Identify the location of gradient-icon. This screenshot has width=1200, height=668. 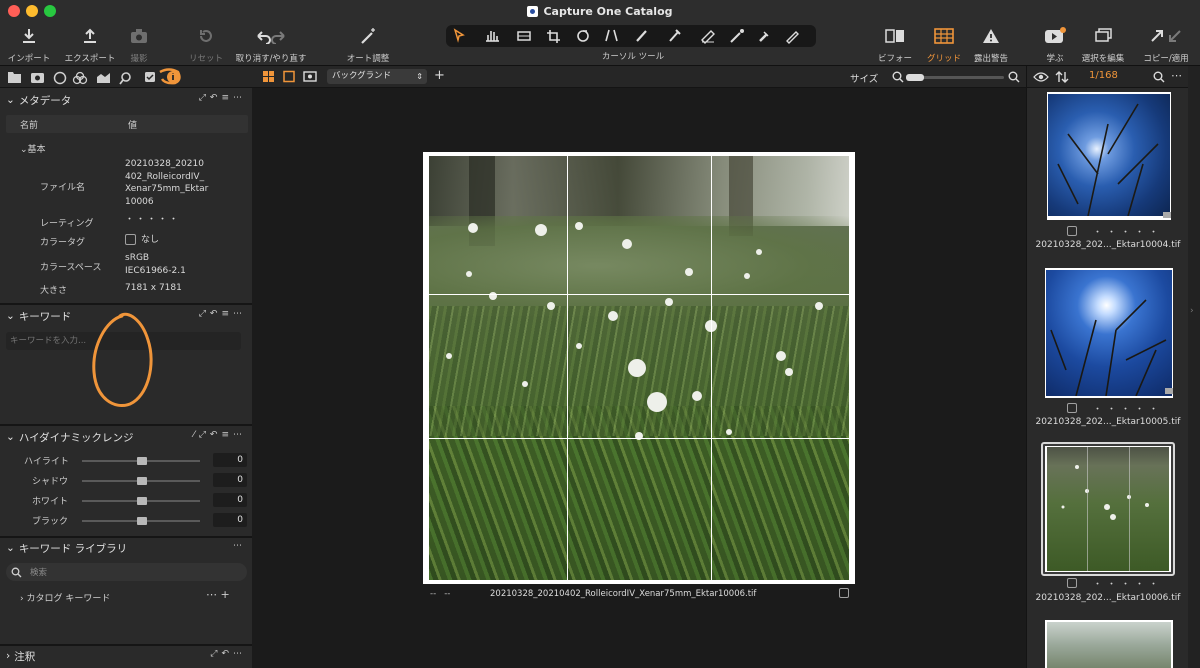
(675, 35).